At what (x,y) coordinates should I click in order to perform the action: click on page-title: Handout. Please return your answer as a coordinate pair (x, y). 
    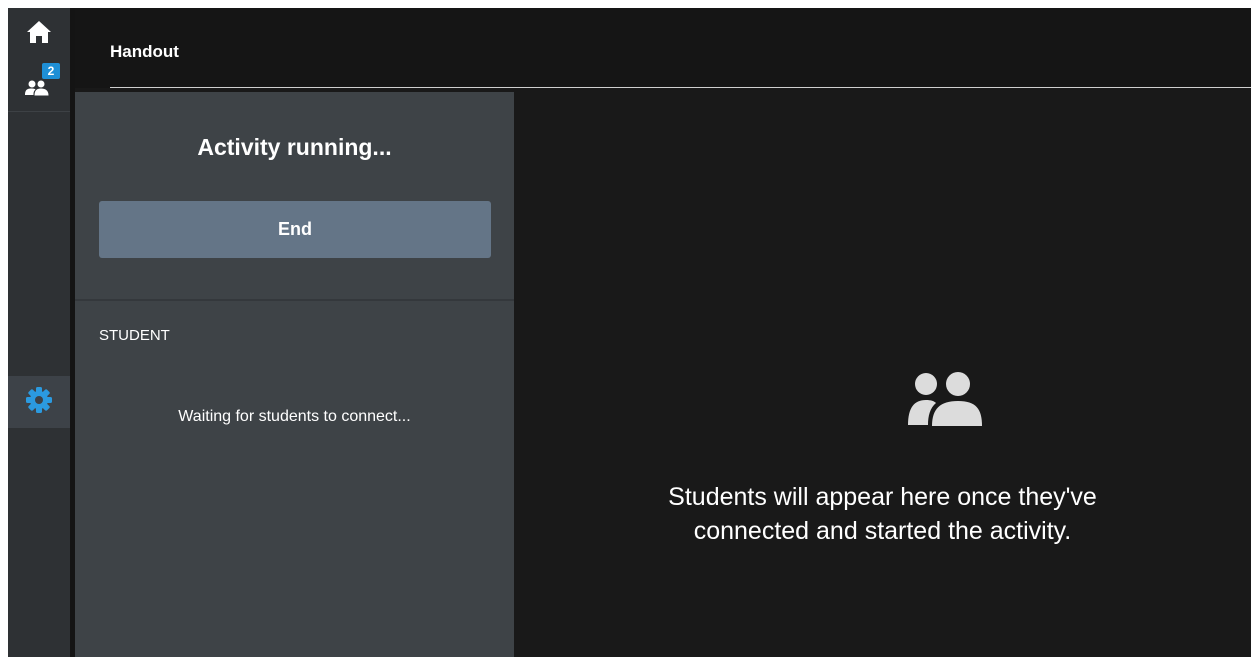
    Looking at the image, I should click on (144, 51).